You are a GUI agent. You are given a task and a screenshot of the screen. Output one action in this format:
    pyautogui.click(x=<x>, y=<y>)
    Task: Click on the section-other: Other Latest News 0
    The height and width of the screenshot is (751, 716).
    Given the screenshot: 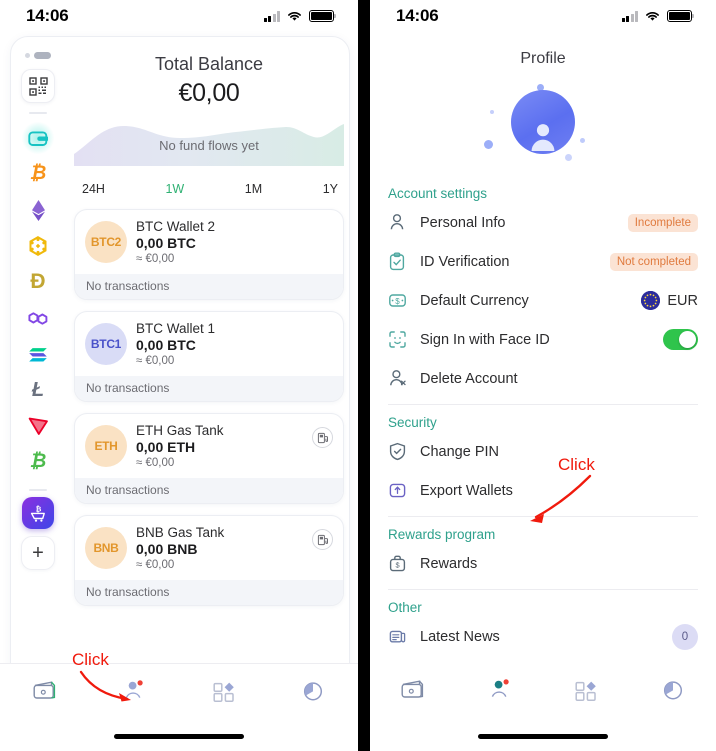 What is the action you would take?
    pyautogui.click(x=543, y=628)
    